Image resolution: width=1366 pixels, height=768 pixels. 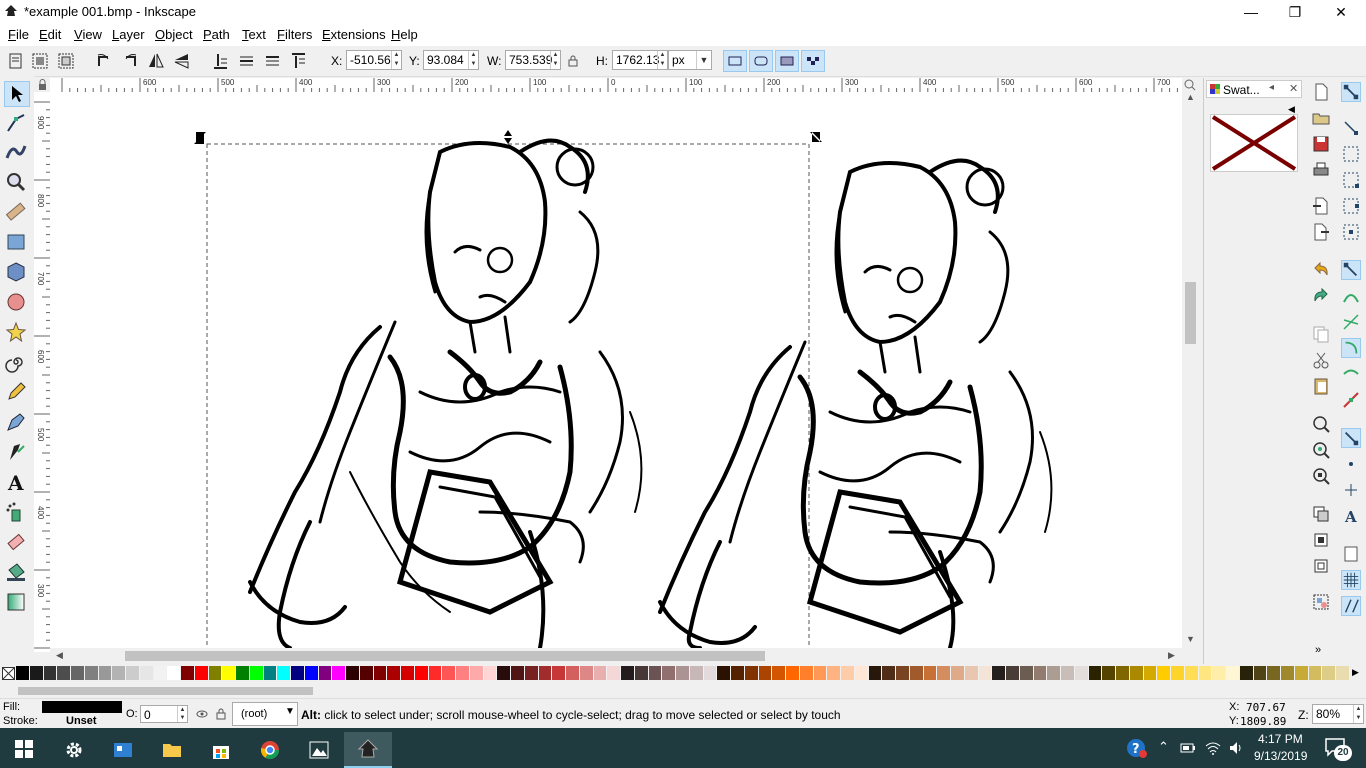 I want to click on cut-icon, so click(x=1321, y=360).